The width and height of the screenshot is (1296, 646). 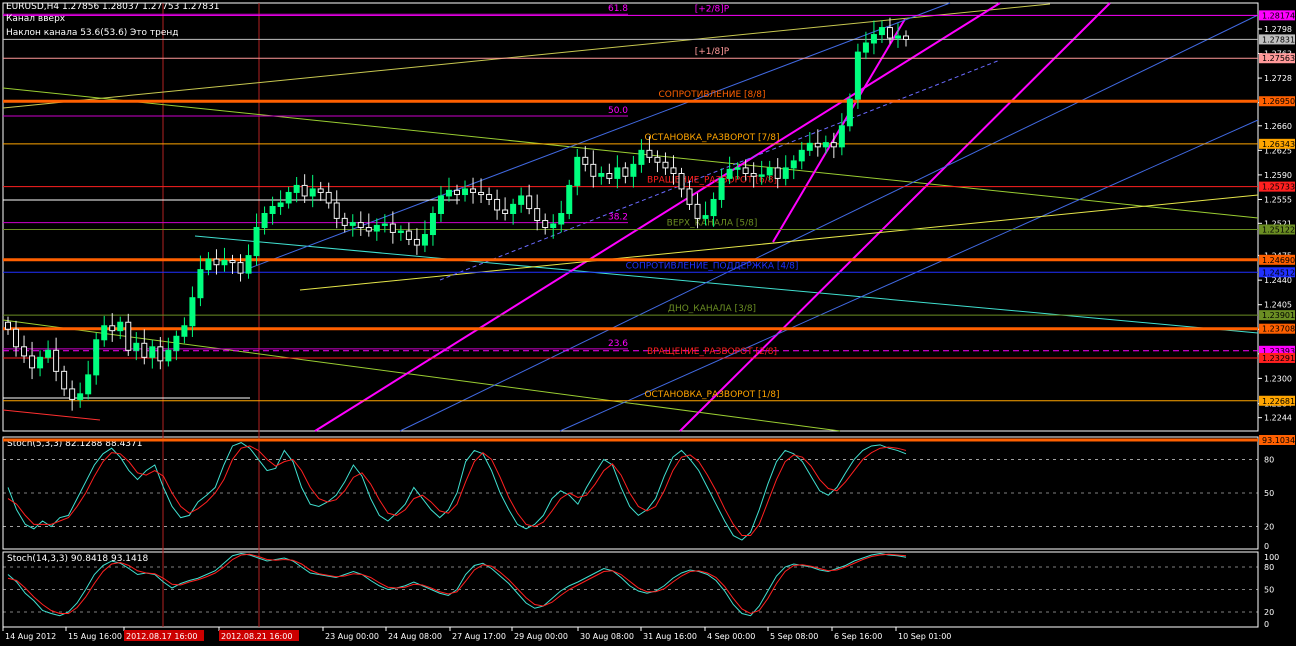 I want to click on level-price-text-4: 1.26343, so click(x=1278, y=144).